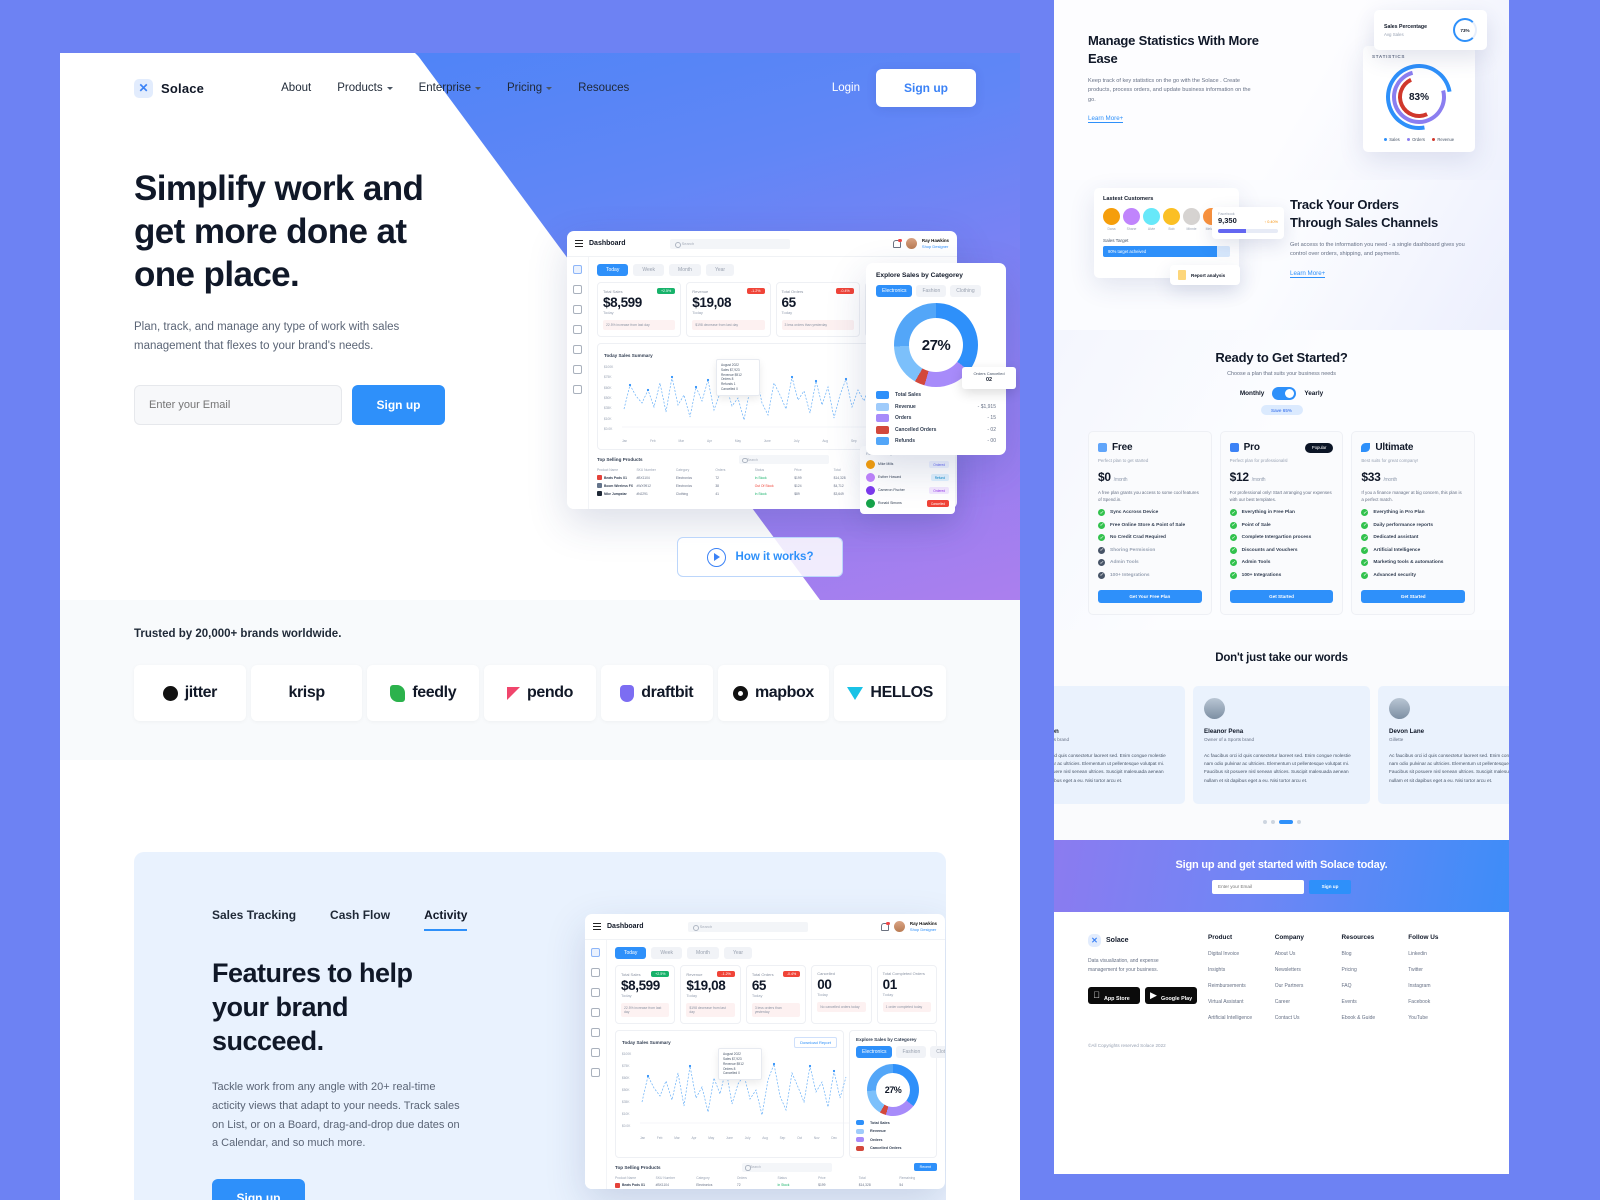 The height and width of the screenshot is (1200, 1600). Describe the element at coordinates (683, 485) in the screenshot. I see `cell-category: Electronics` at that location.